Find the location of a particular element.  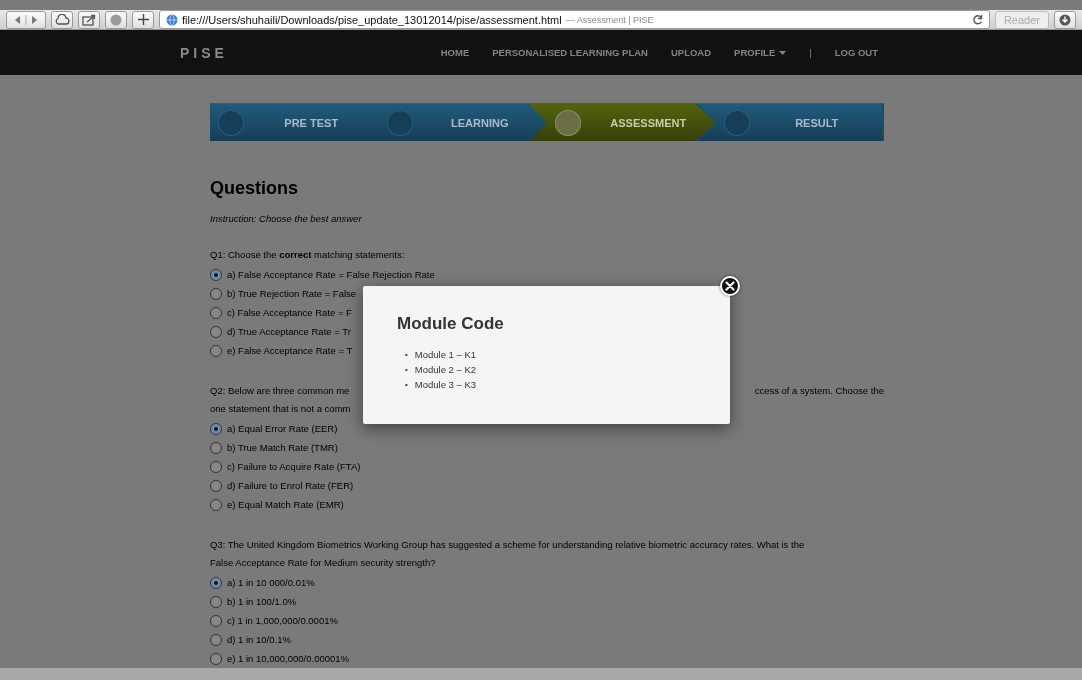

nav-dropdown: PROFILE is located at coordinates (760, 52).